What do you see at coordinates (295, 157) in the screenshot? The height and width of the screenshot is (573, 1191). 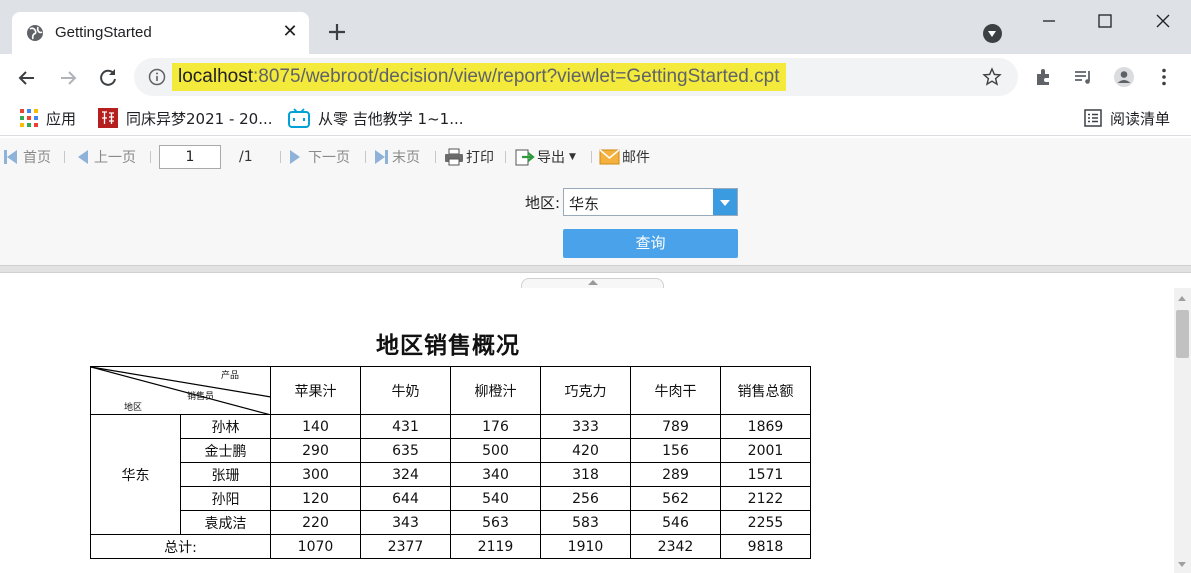 I see `next-page-icon` at bounding box center [295, 157].